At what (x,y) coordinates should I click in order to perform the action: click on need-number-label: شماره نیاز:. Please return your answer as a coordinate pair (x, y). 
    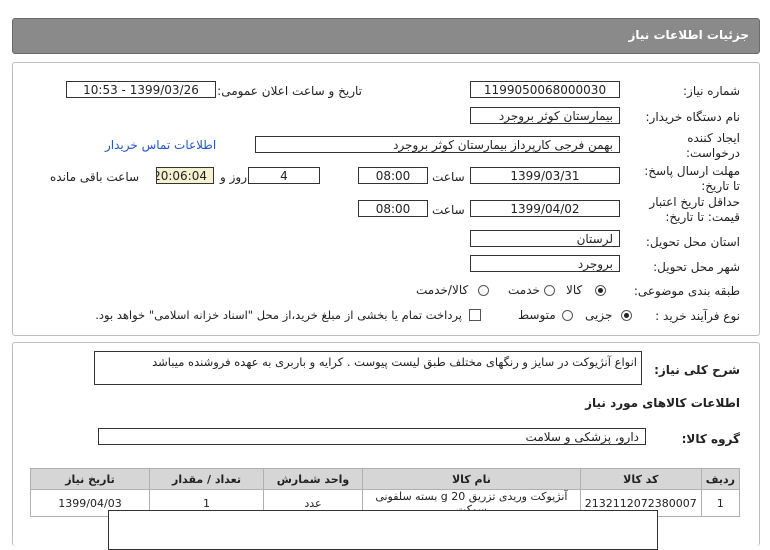
    Looking at the image, I should click on (711, 91).